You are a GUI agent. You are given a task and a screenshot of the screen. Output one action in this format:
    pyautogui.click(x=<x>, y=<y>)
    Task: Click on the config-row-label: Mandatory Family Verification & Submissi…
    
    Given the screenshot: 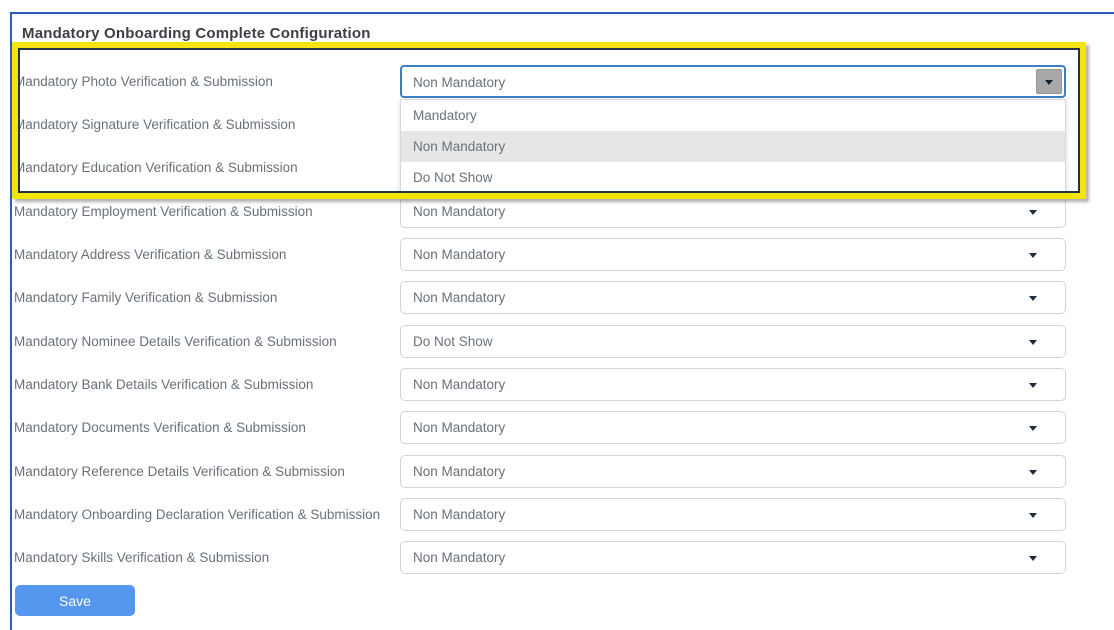 What is the action you would take?
    pyautogui.click(x=146, y=297)
    